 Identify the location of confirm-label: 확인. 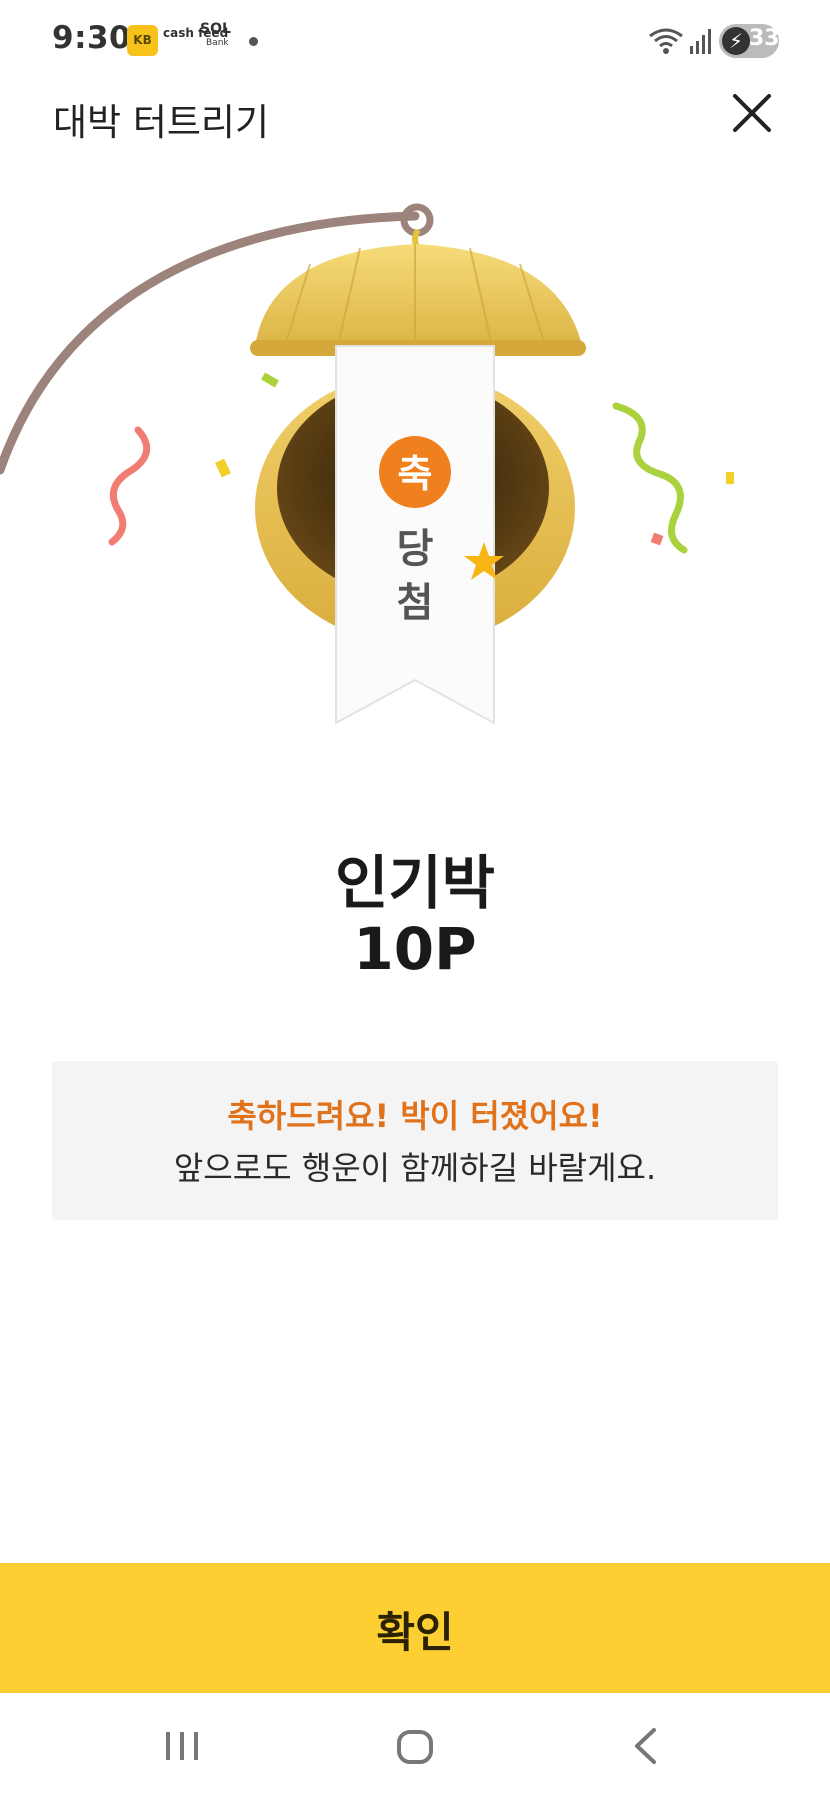
(415, 1632).